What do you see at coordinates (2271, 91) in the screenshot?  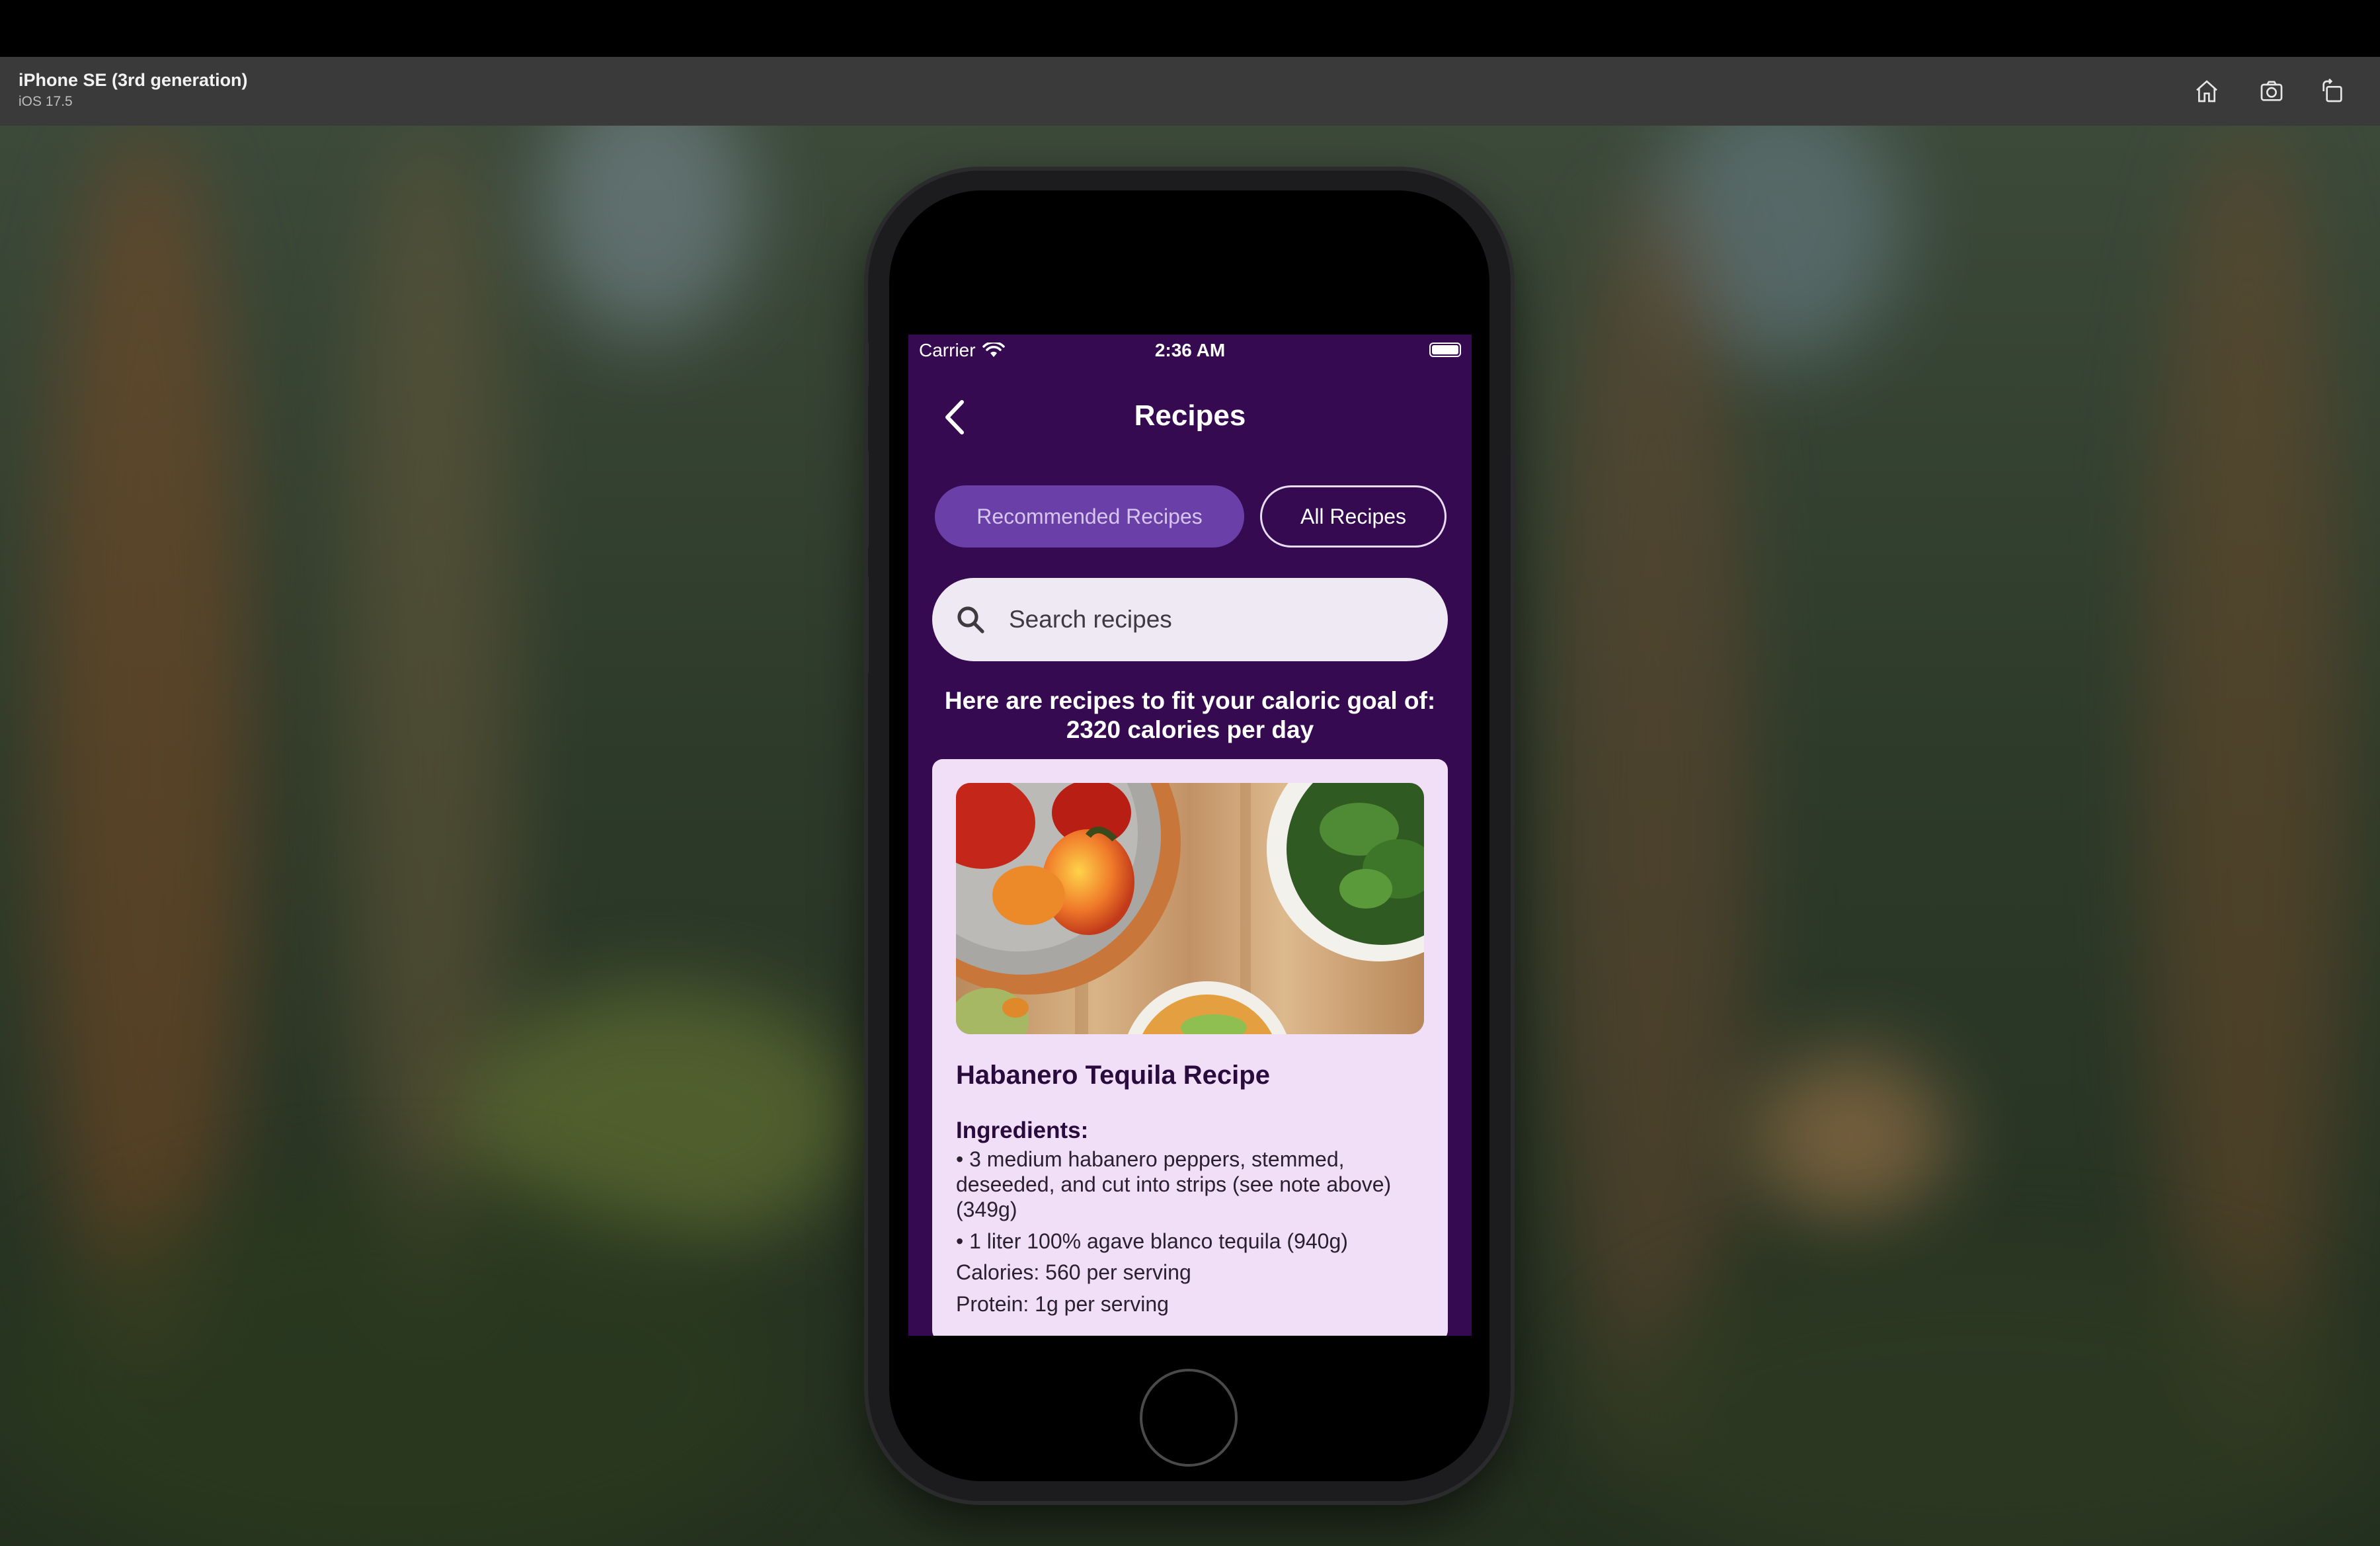 I see `screenshot-icon` at bounding box center [2271, 91].